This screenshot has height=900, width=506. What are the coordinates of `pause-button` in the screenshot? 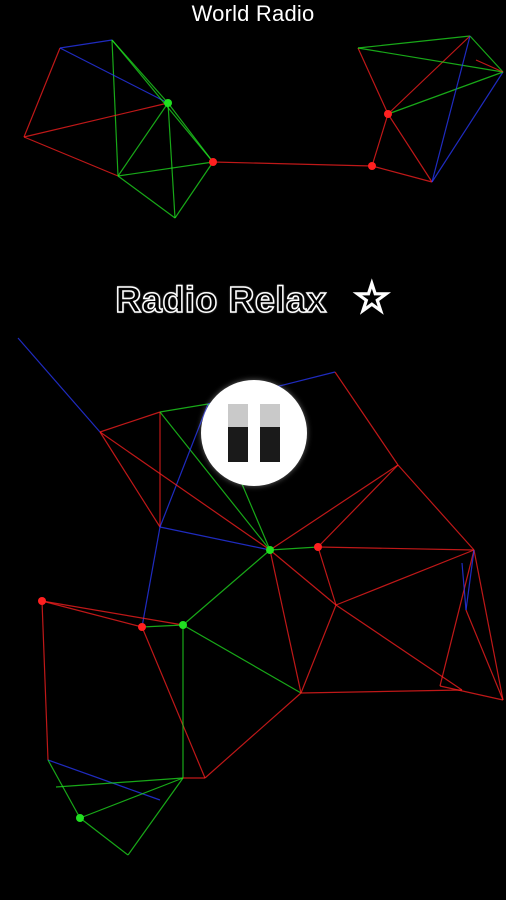 It's located at (254, 433).